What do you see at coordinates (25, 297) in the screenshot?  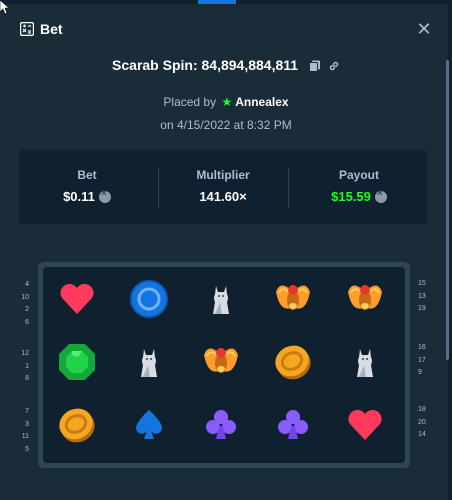 I see `payline-number: 10` at bounding box center [25, 297].